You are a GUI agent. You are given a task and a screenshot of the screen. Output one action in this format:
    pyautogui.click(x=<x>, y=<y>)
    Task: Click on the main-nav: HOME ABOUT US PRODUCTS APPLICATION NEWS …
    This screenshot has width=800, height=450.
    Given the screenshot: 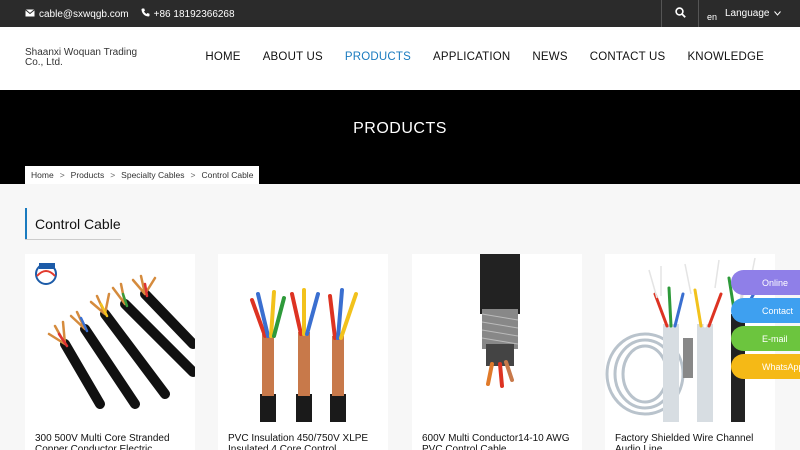 What is the action you would take?
    pyautogui.click(x=484, y=57)
    